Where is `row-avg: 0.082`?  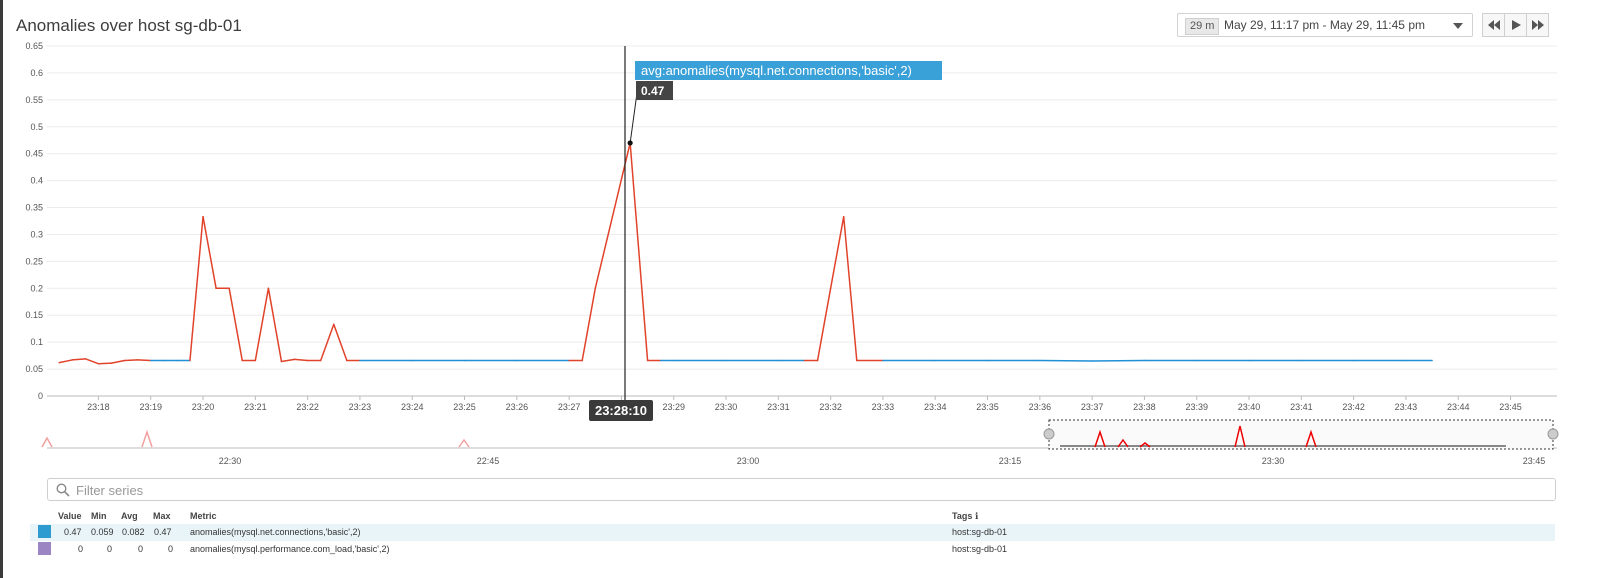 row-avg: 0.082 is located at coordinates (133, 532).